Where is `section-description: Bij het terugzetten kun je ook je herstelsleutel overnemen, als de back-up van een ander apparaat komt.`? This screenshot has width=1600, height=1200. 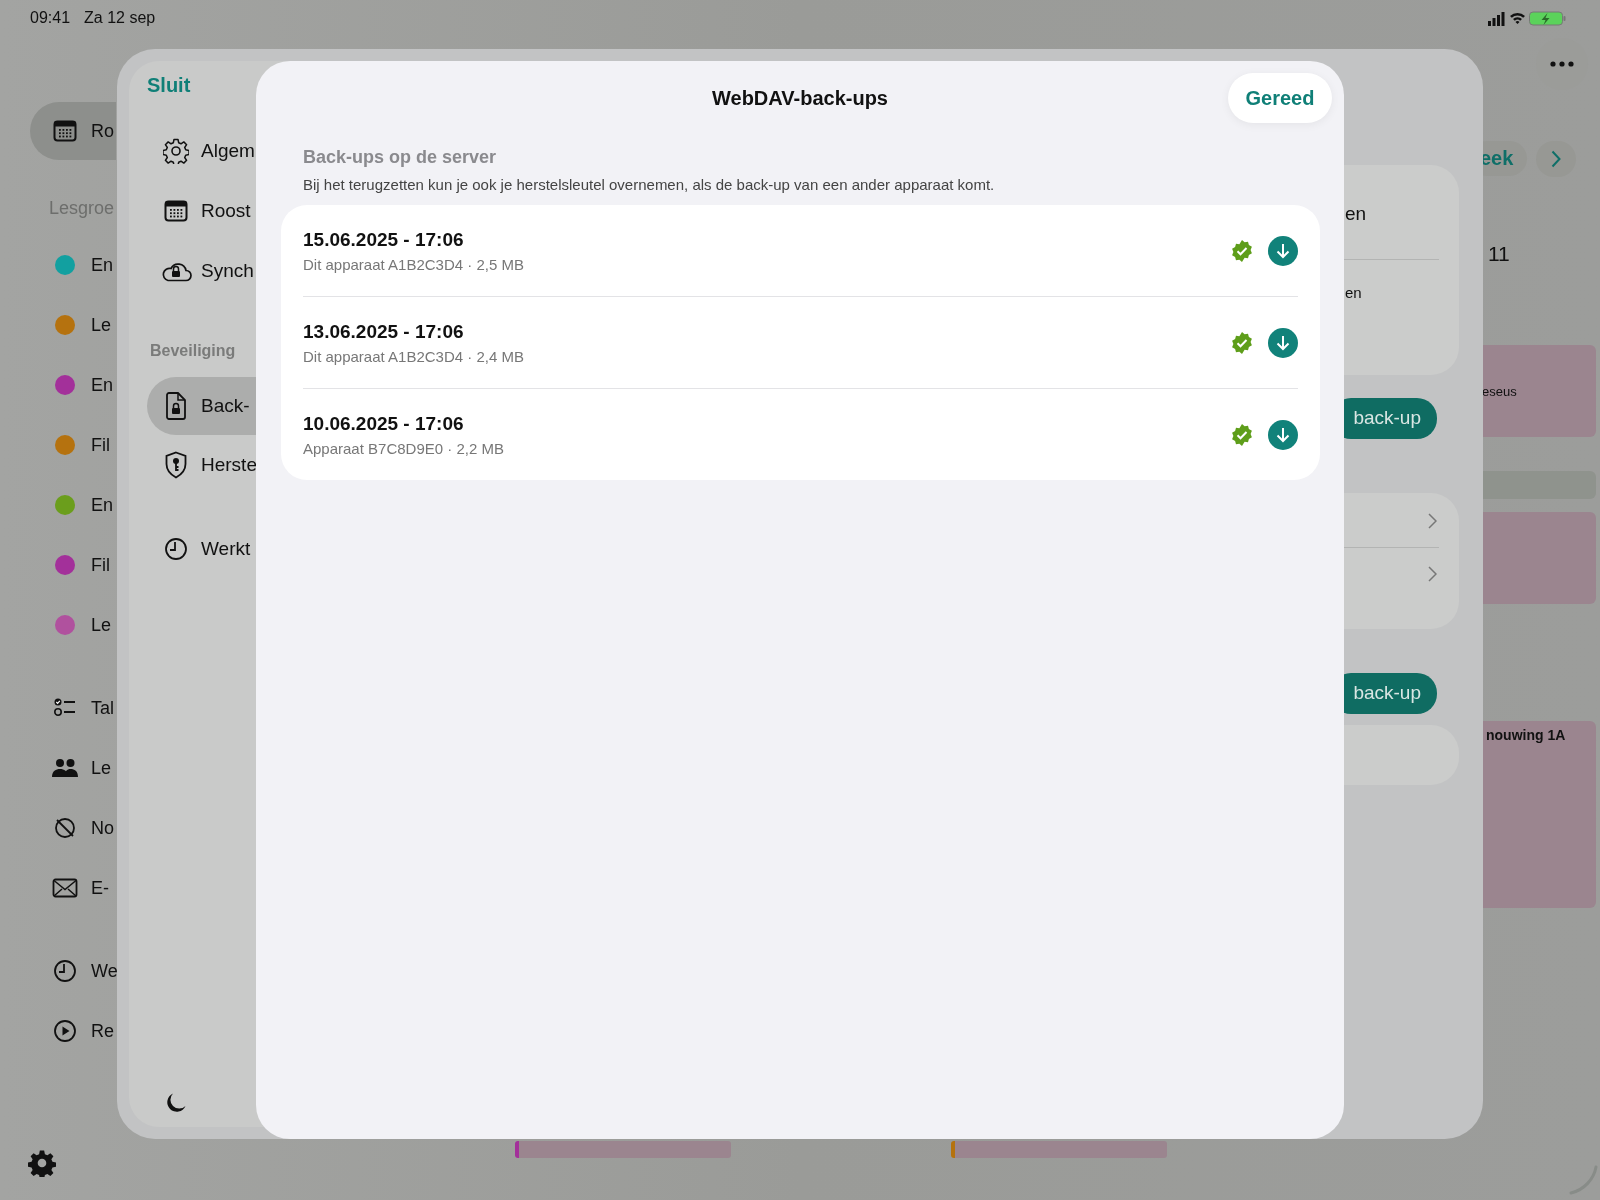
section-description: Bij het terugzetten kun je ook je herstelsleutel overnemen, als de back-up van een ander apparaat komt. is located at coordinates (649, 184).